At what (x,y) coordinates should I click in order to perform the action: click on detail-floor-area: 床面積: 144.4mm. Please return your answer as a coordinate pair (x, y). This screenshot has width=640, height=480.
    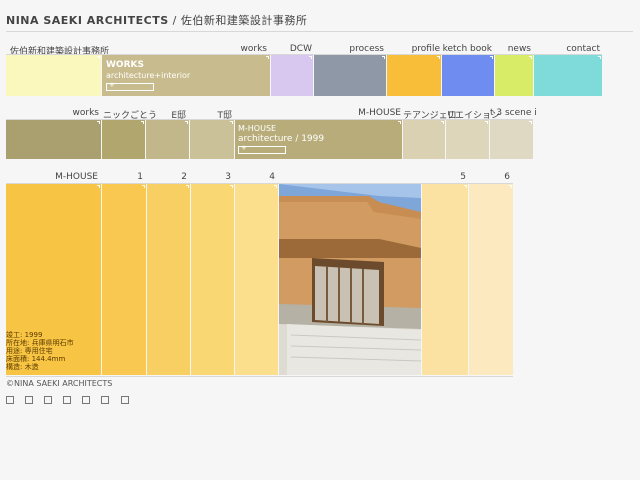
    Looking at the image, I should click on (36, 359).